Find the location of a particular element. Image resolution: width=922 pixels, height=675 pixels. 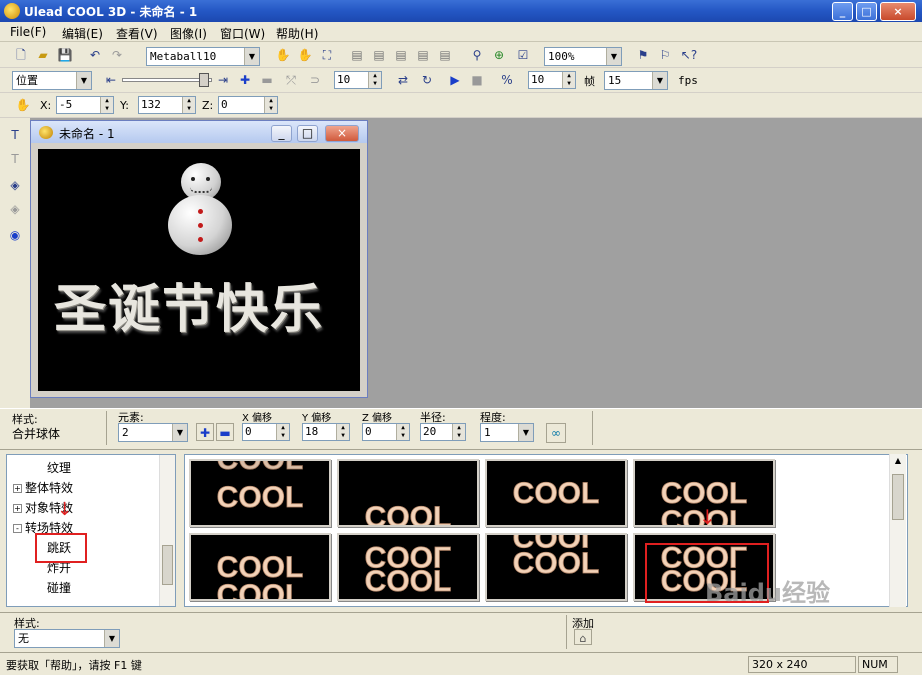

z-position-input: 0 ▲ ▼ is located at coordinates (248, 105).